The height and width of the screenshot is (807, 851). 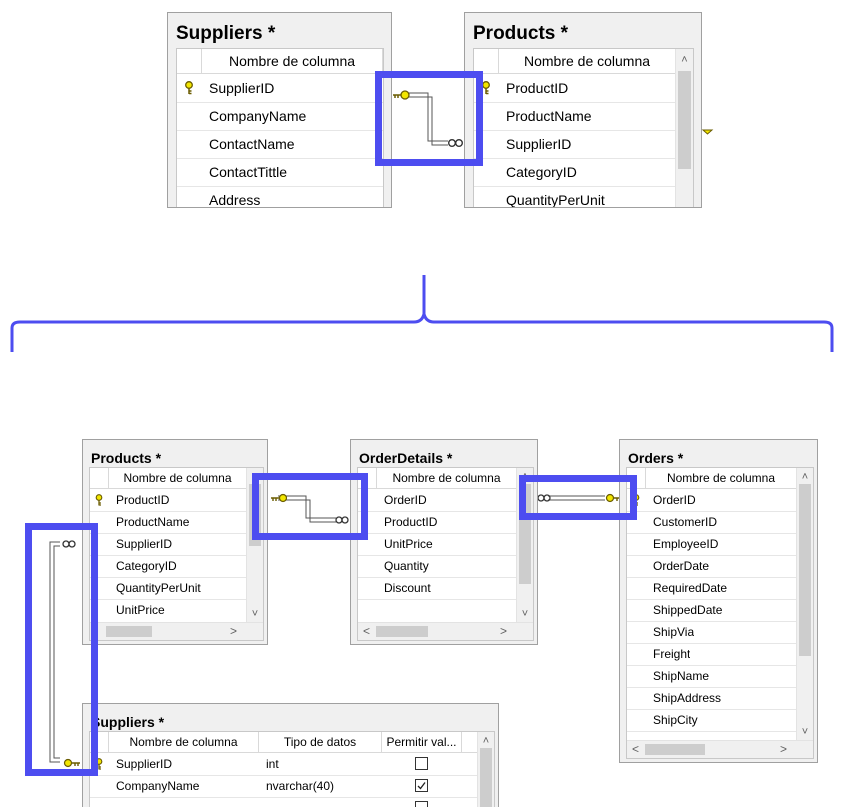 I want to click on table-row: RequiredDate, so click(x=712, y=588).